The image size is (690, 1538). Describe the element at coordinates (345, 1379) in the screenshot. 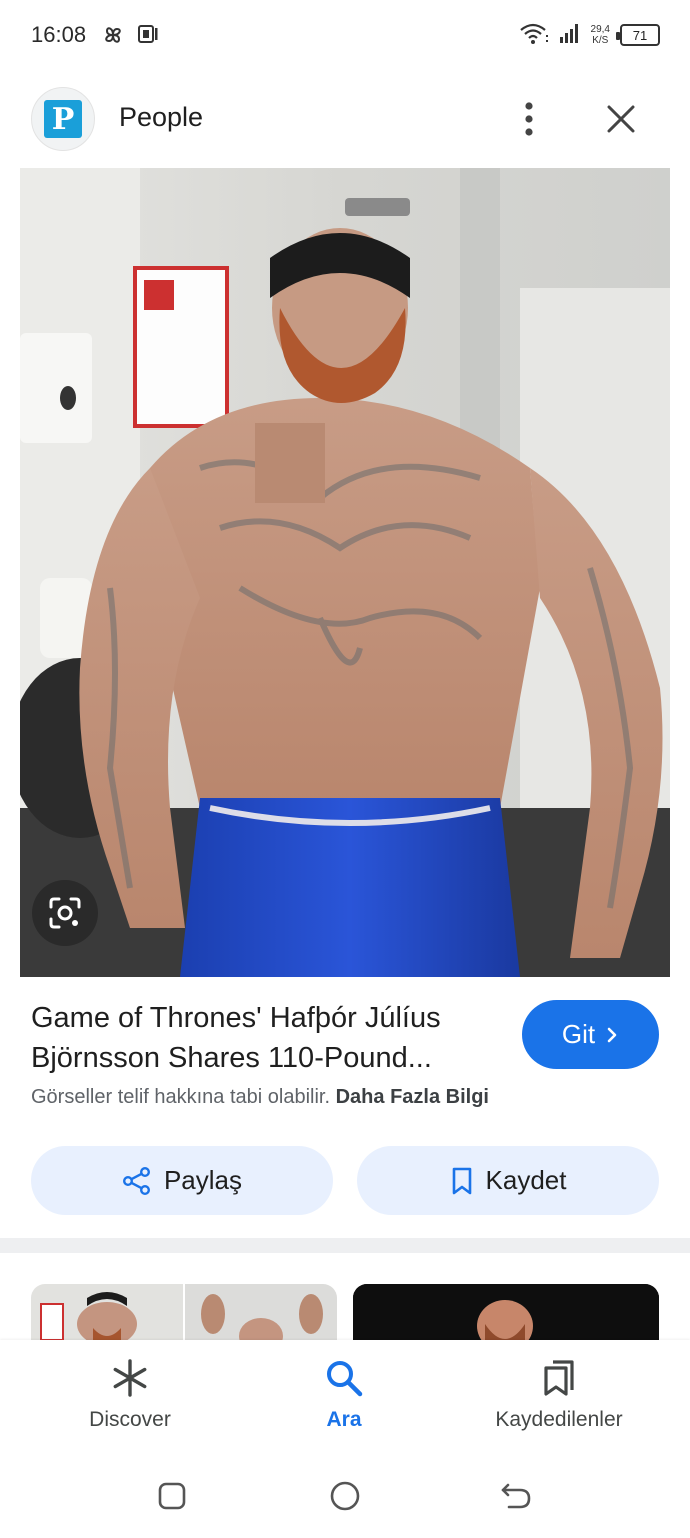

I see `search-icon` at that location.